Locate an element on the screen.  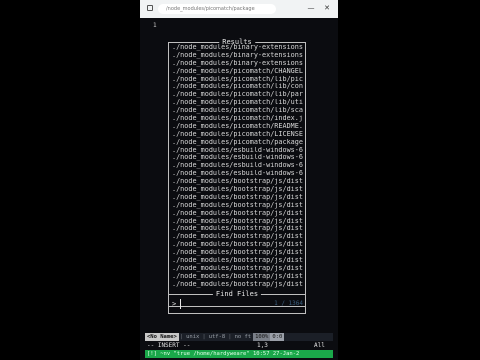
line-number: 1 is located at coordinates (155, 25).